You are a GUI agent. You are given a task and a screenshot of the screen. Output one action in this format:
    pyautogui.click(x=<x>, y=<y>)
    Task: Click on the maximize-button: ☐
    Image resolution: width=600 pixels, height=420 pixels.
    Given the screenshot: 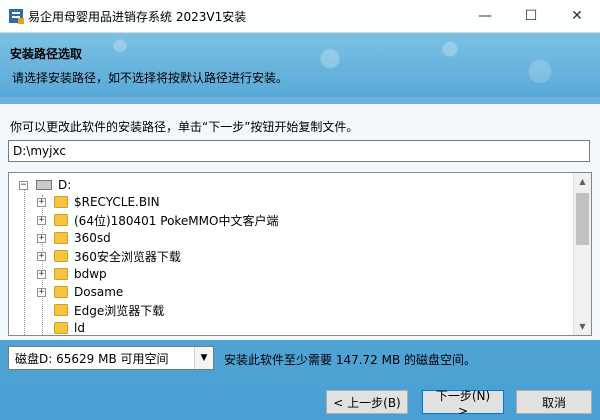 What is the action you would take?
    pyautogui.click(x=531, y=16)
    